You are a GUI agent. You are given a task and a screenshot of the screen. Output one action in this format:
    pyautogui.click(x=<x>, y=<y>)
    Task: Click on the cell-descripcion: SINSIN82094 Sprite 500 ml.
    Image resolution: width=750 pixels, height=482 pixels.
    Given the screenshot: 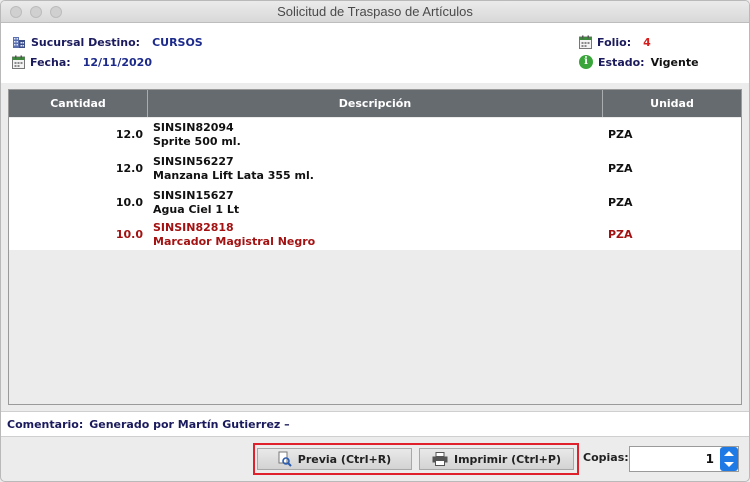 What is the action you would take?
    pyautogui.click(x=197, y=135)
    